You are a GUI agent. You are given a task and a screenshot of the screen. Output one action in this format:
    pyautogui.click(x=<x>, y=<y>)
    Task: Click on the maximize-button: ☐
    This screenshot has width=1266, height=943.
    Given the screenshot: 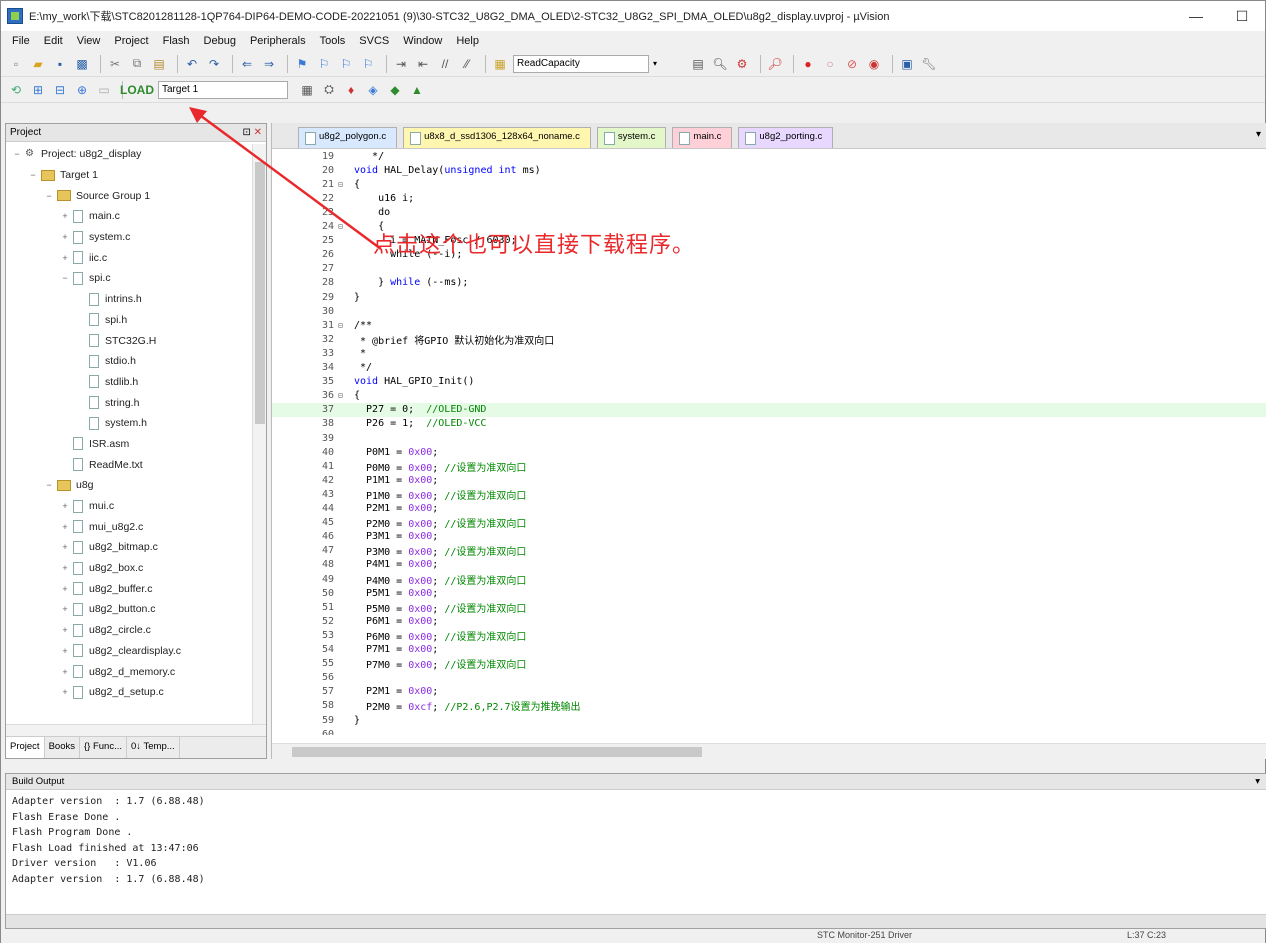 What is the action you would take?
    pyautogui.click(x=1242, y=16)
    